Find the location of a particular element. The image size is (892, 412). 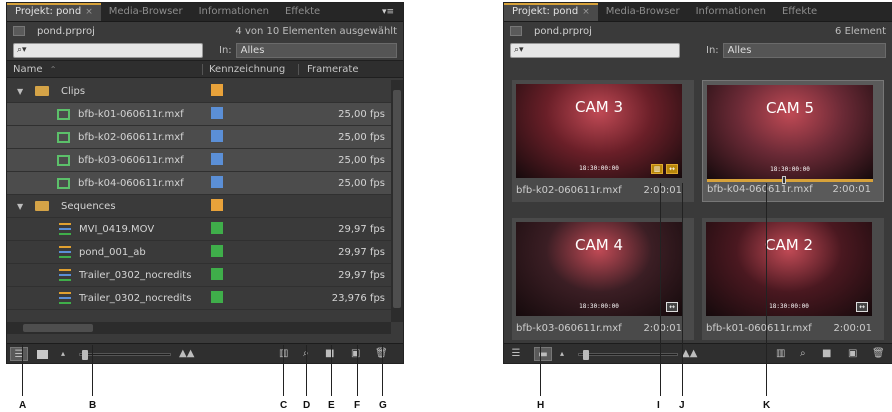

automate-to-sequence-icon: ▥ is located at coordinates (780, 354).